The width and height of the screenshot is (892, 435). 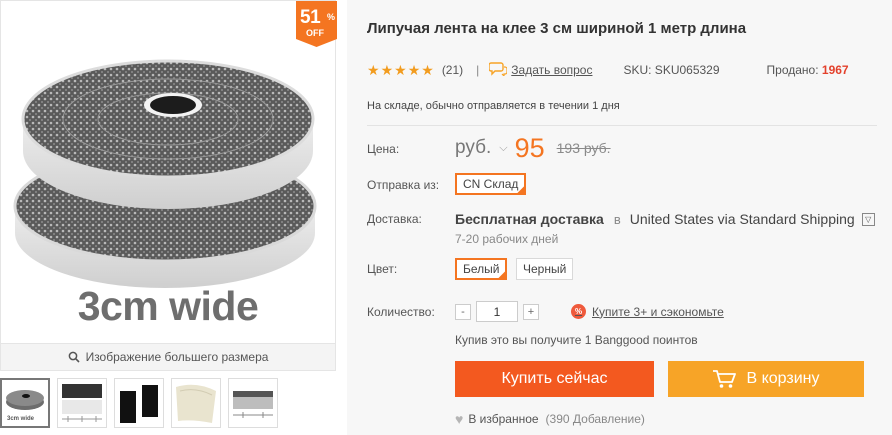 I want to click on ask-question-link: Задать вопрос, so click(x=540, y=70).